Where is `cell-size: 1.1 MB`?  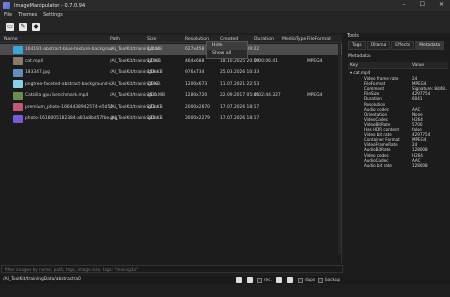
cell-size: 1.1 MB is located at coordinates (155, 49).